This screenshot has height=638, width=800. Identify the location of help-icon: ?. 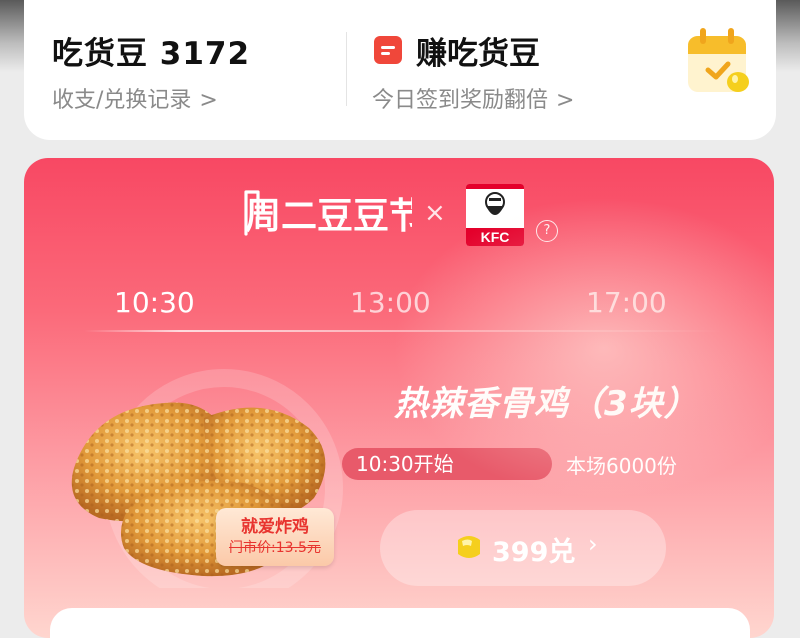
(547, 231).